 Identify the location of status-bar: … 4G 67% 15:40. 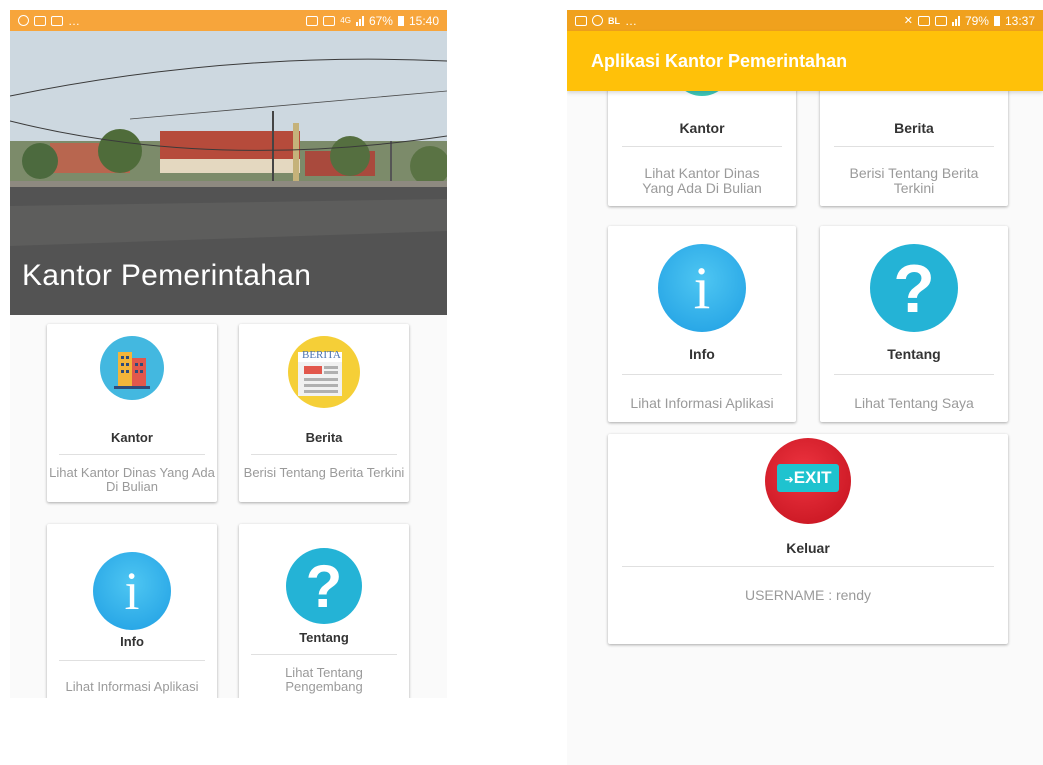
(228, 20).